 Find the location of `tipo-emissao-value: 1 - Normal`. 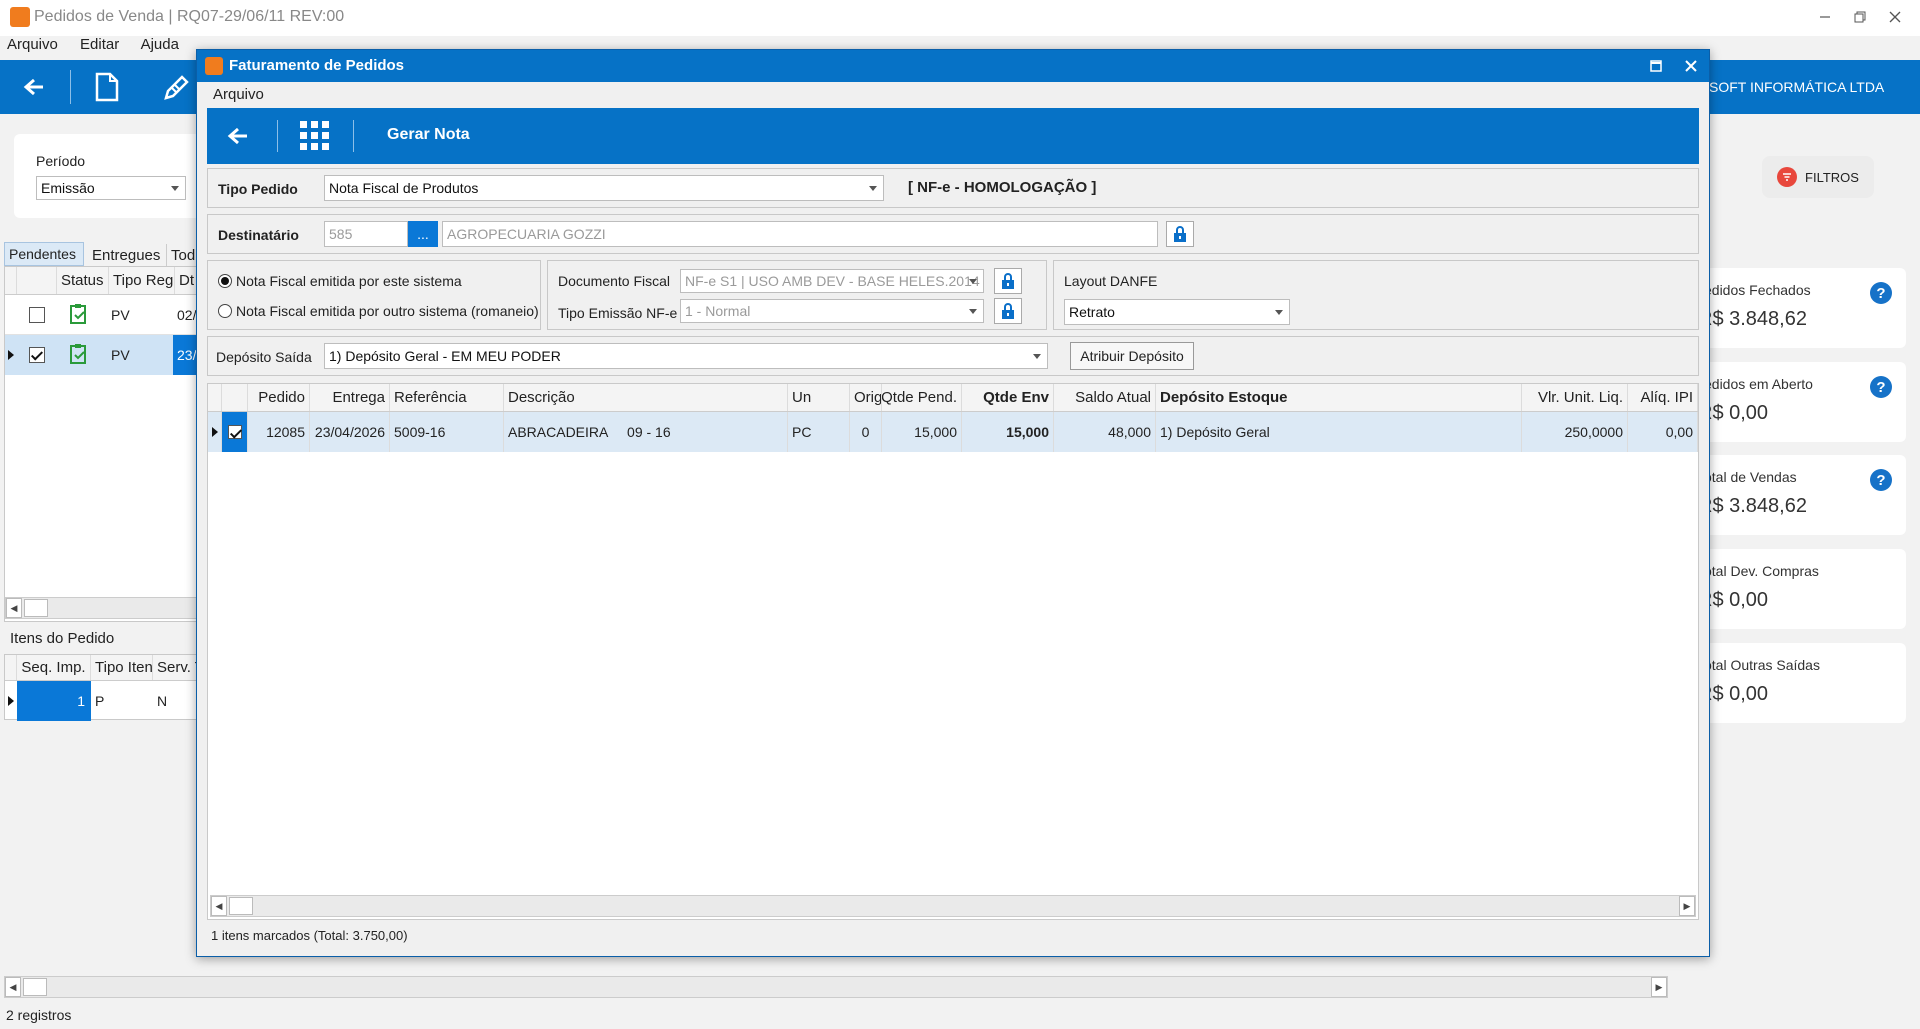

tipo-emissao-value: 1 - Normal is located at coordinates (718, 311).